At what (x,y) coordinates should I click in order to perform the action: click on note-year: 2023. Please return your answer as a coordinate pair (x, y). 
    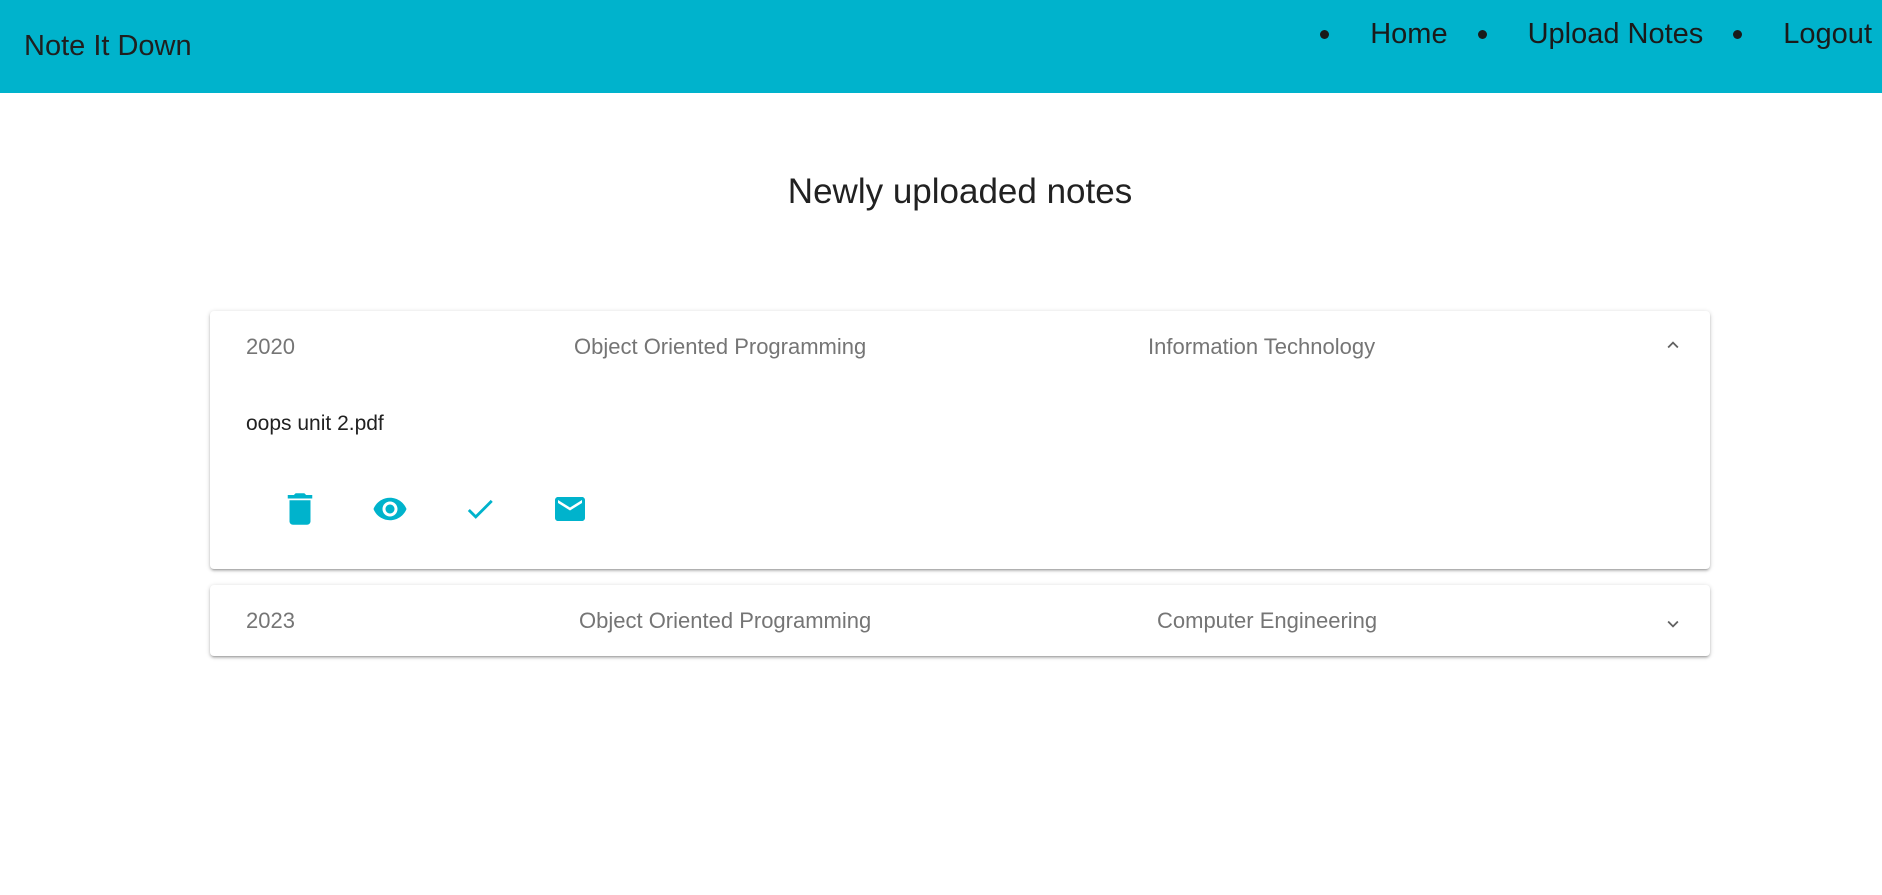
    Looking at the image, I should click on (270, 620).